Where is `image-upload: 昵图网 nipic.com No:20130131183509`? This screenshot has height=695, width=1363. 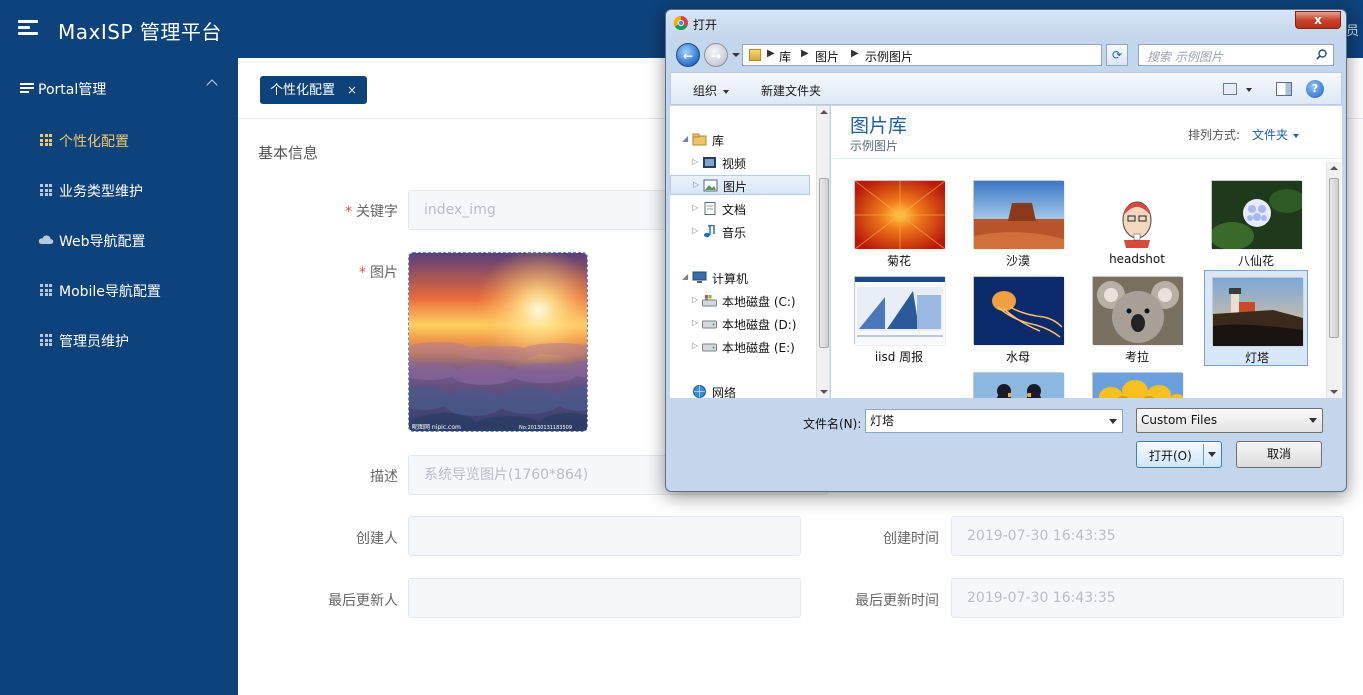
image-upload: 昵图网 nipic.com No:20130131183509 is located at coordinates (498, 342).